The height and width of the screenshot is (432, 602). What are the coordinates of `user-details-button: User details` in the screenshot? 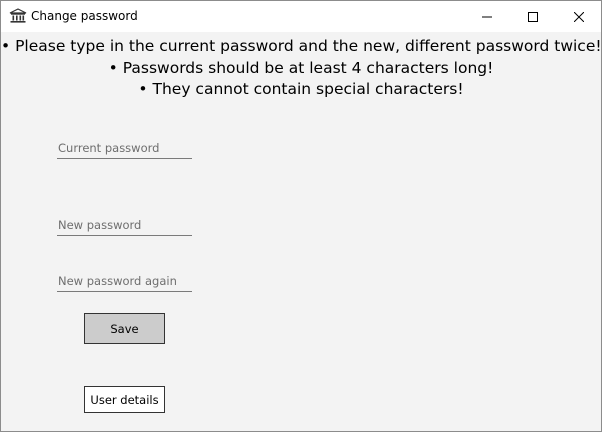 It's located at (124, 399).